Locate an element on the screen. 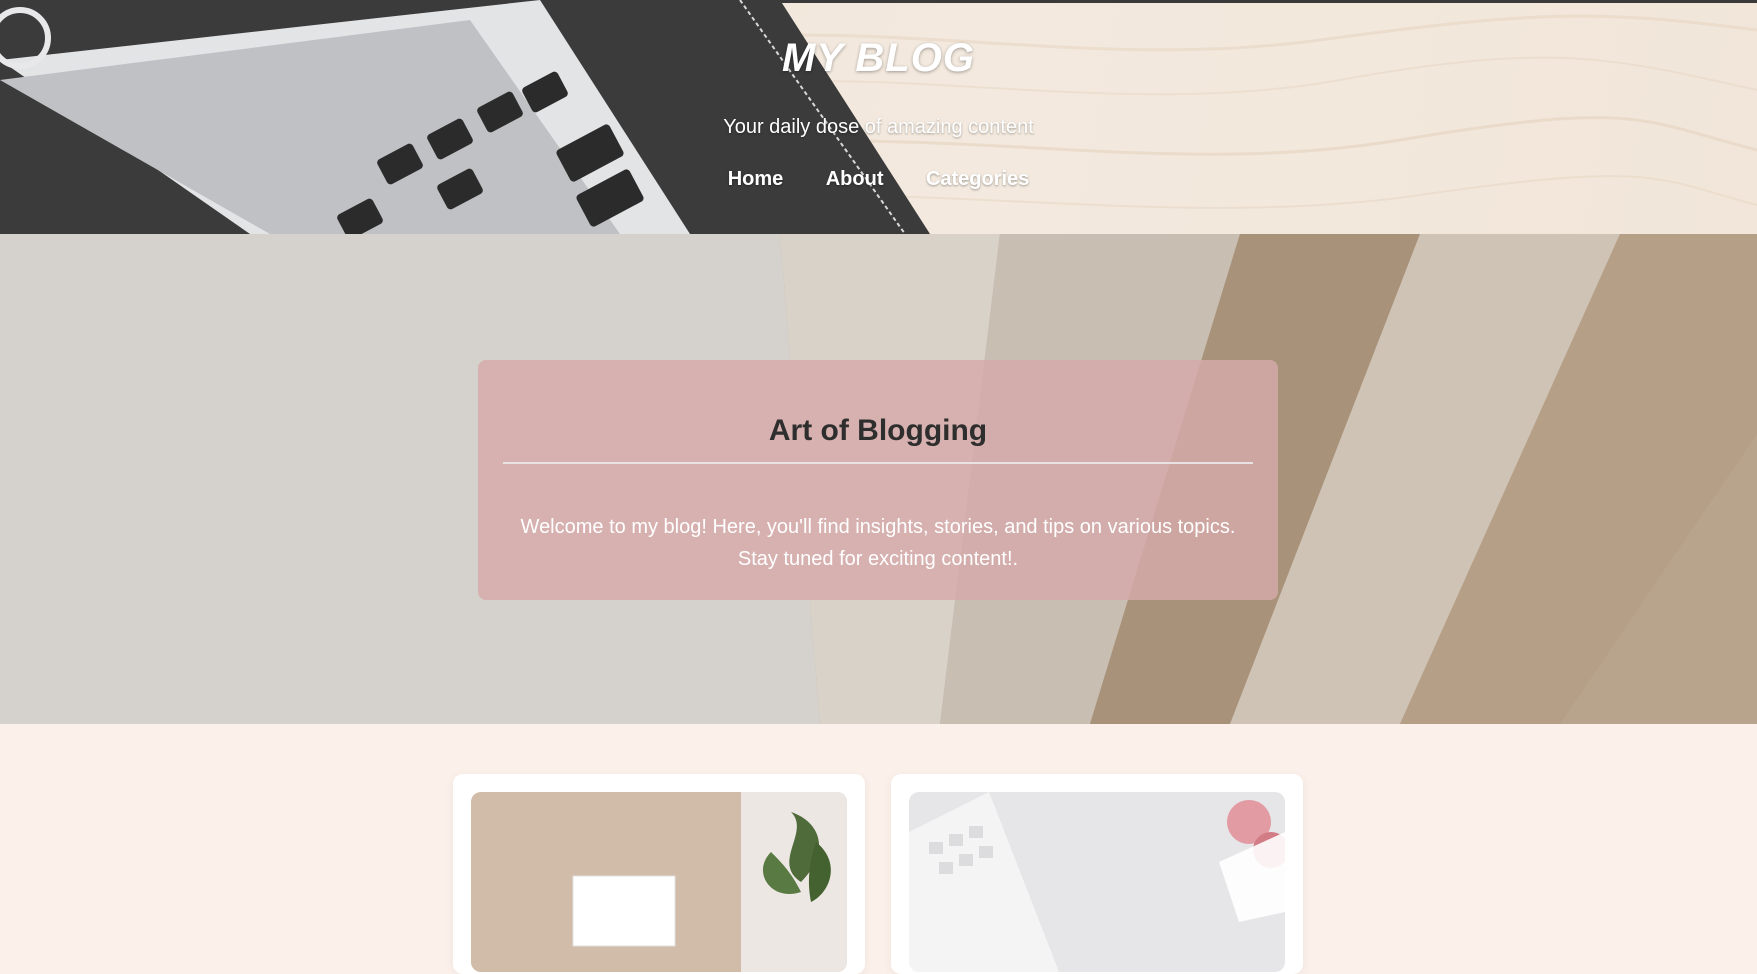 The height and width of the screenshot is (974, 1757). keyboard-photo is located at coordinates (1097, 882).